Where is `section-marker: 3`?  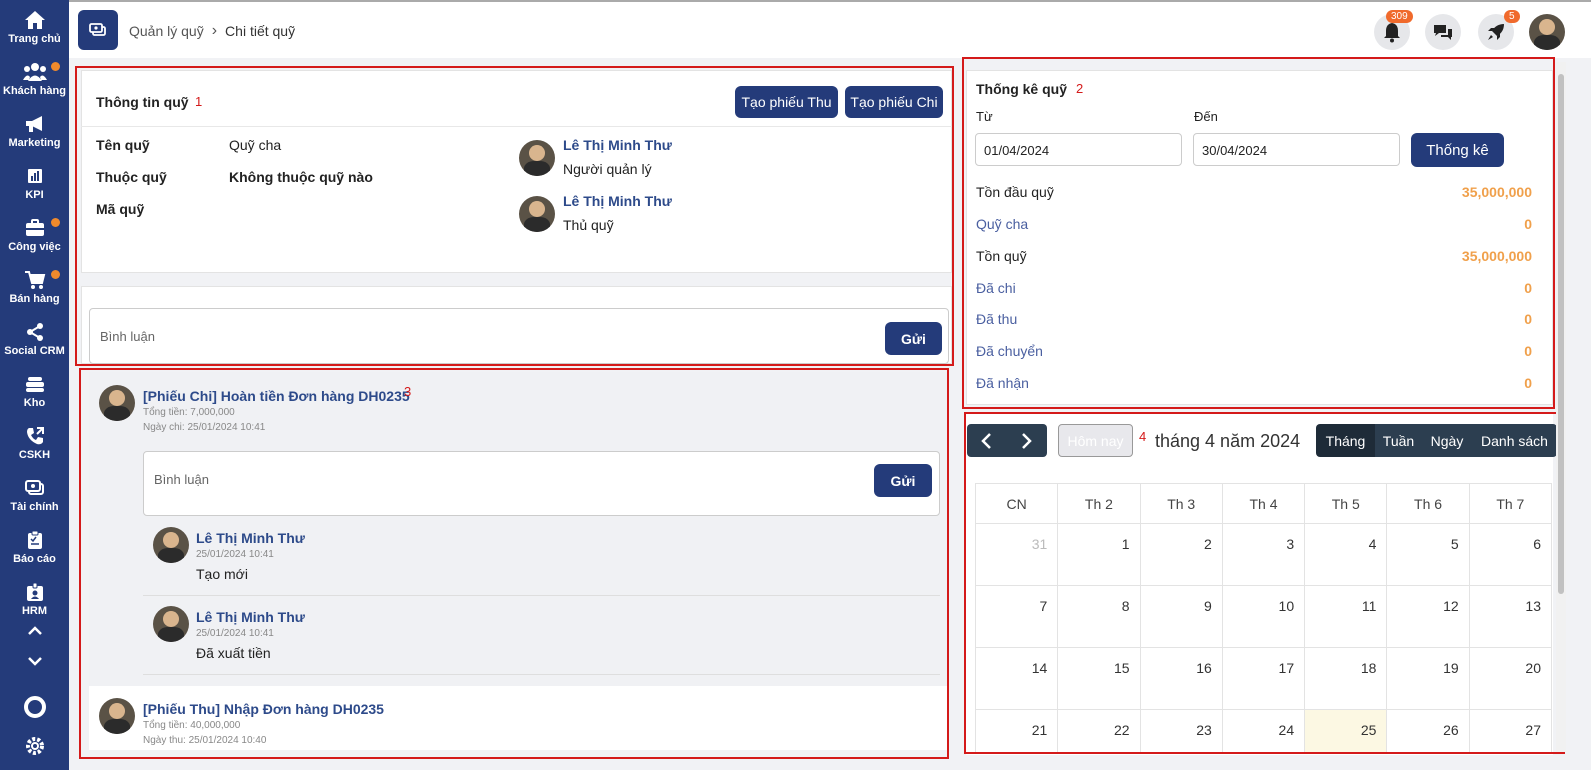 section-marker: 3 is located at coordinates (408, 391).